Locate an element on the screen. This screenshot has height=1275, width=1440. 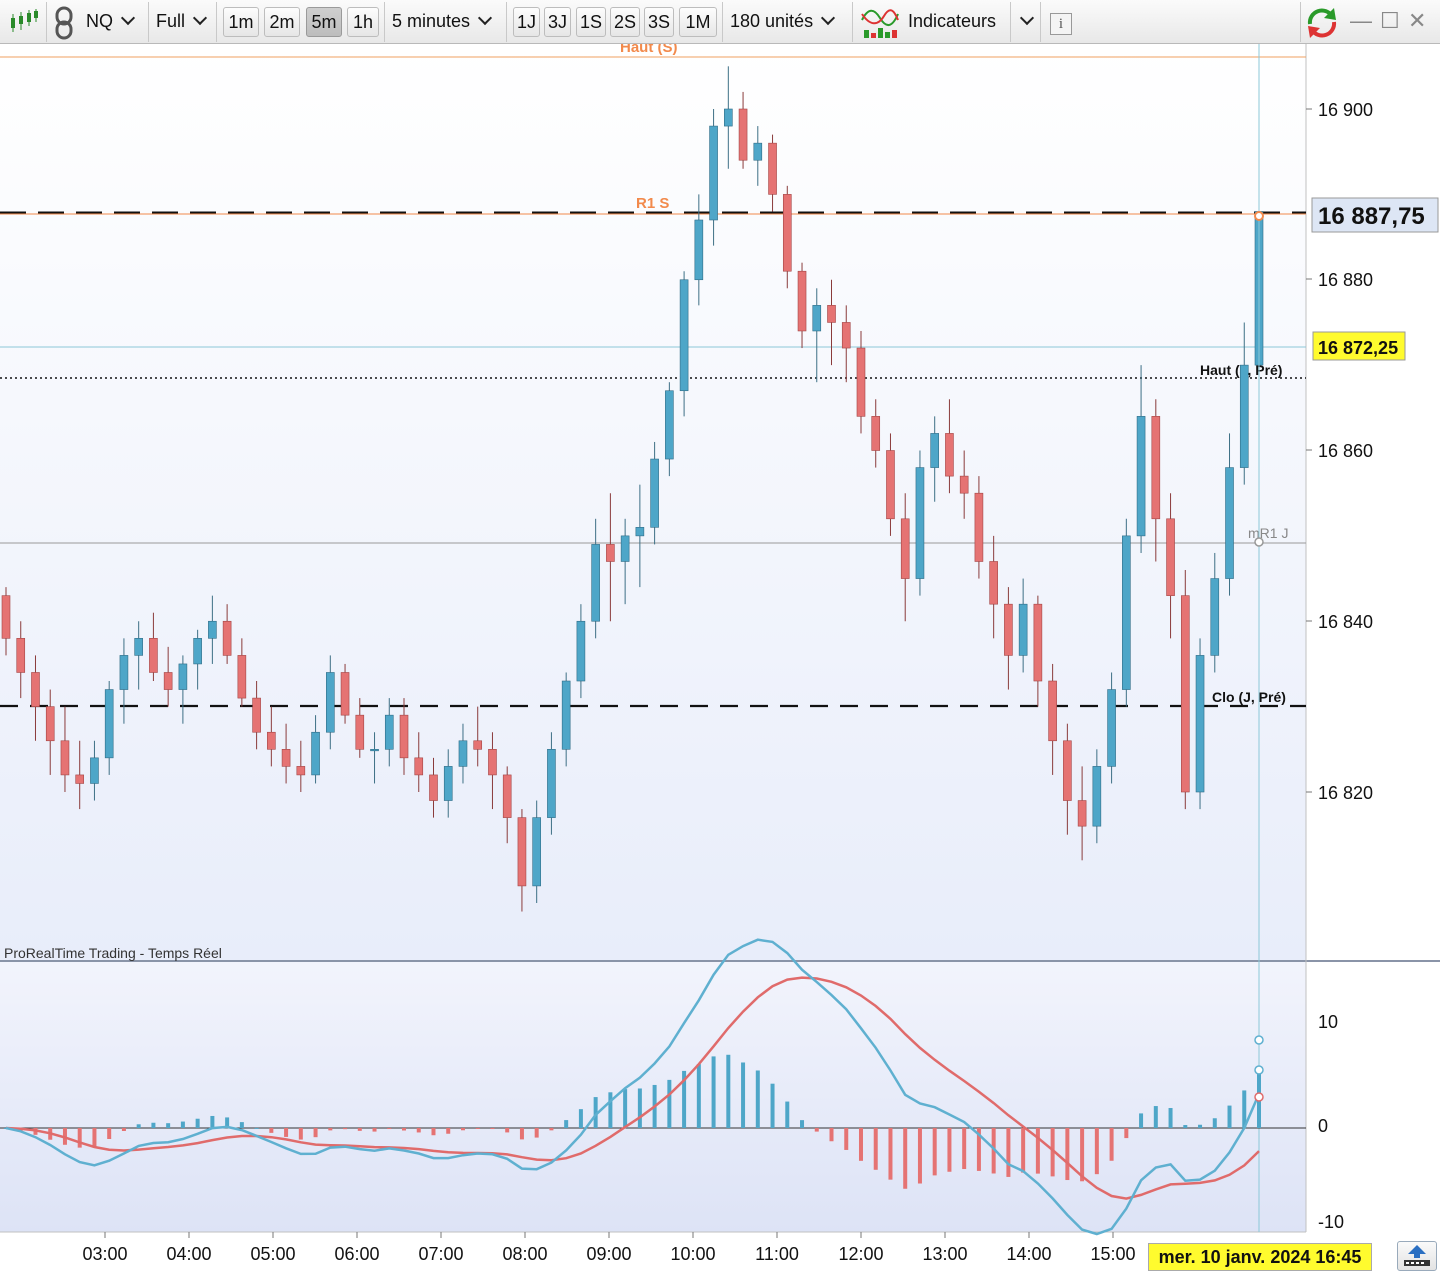
oscillator-axis: 10 0 -10 is located at coordinates (1331, 1122).